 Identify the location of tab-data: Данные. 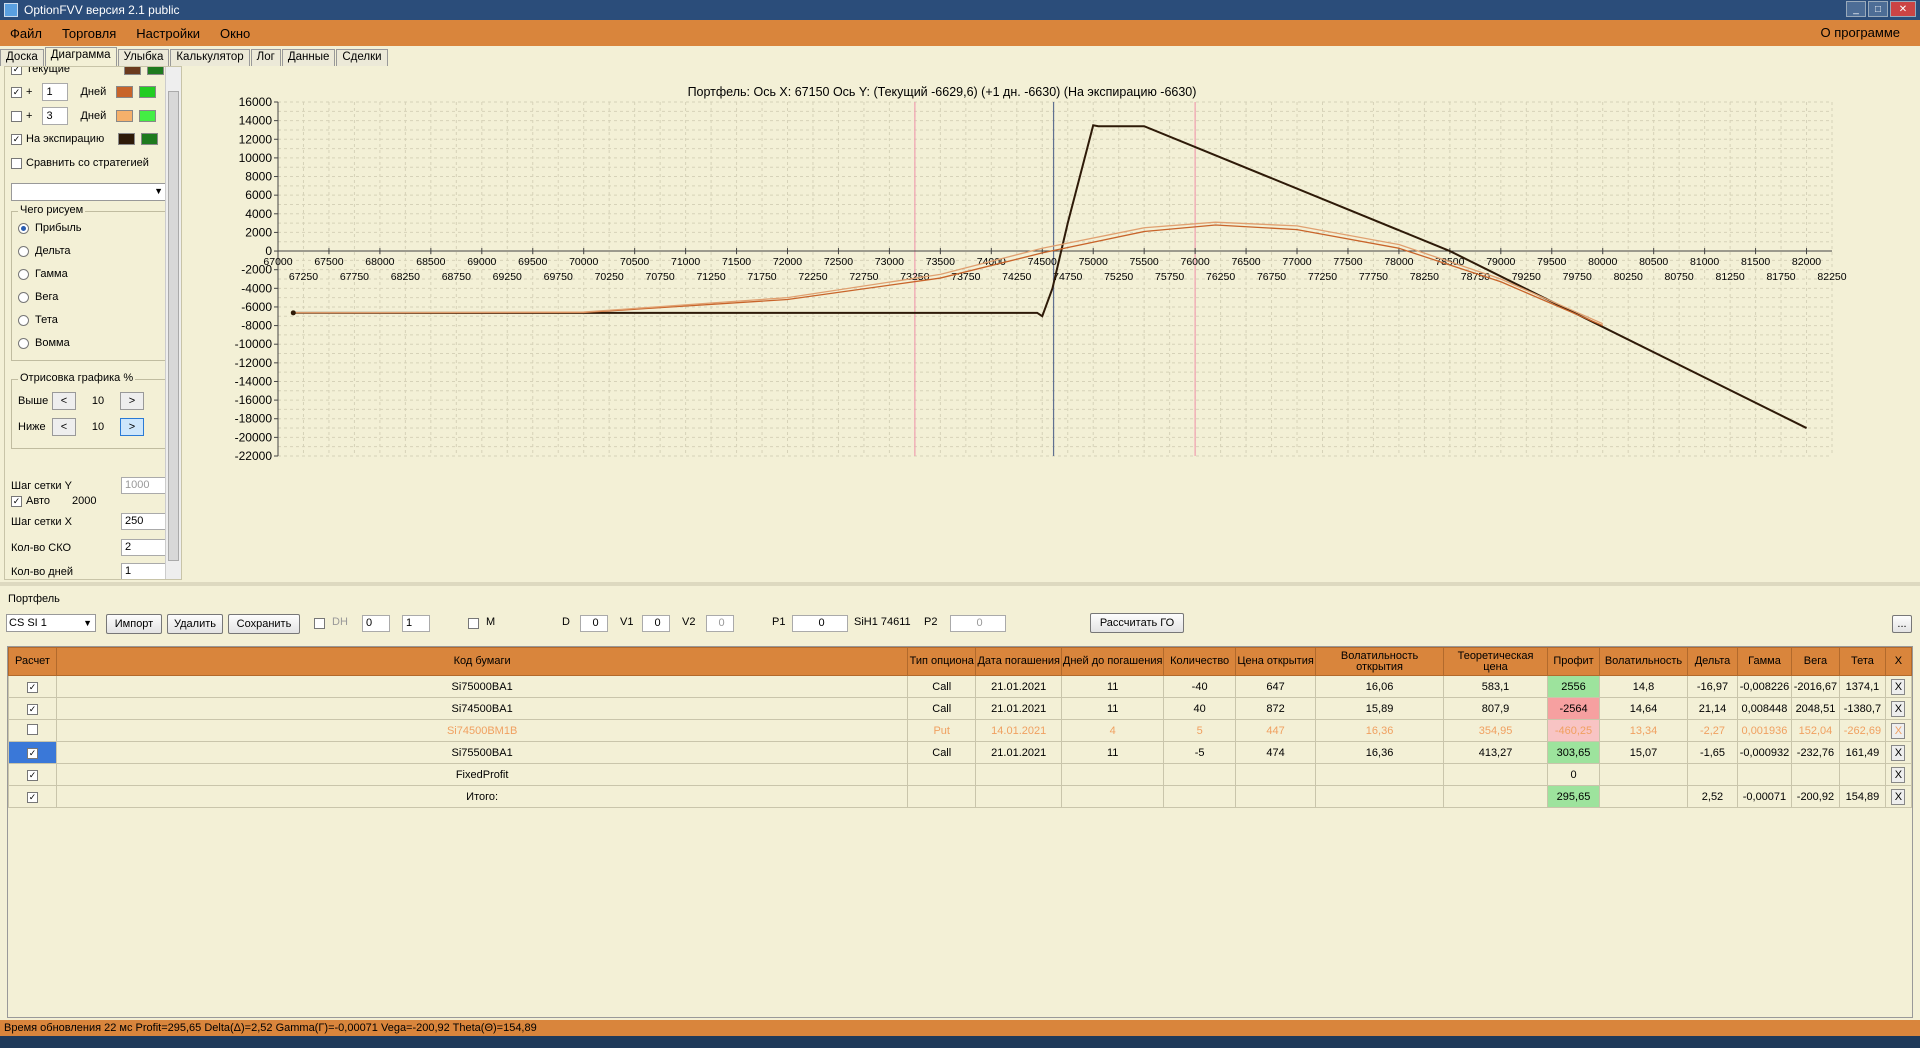
(308, 57).